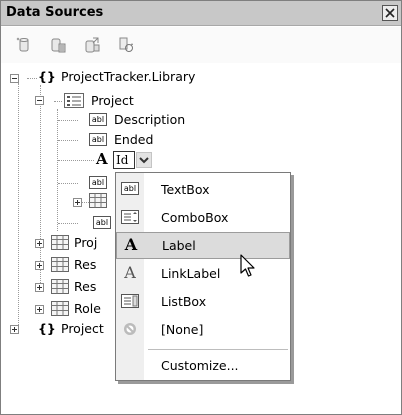 The height and width of the screenshot is (415, 402). What do you see at coordinates (130, 301) in the screenshot?
I see `listbox-icon` at bounding box center [130, 301].